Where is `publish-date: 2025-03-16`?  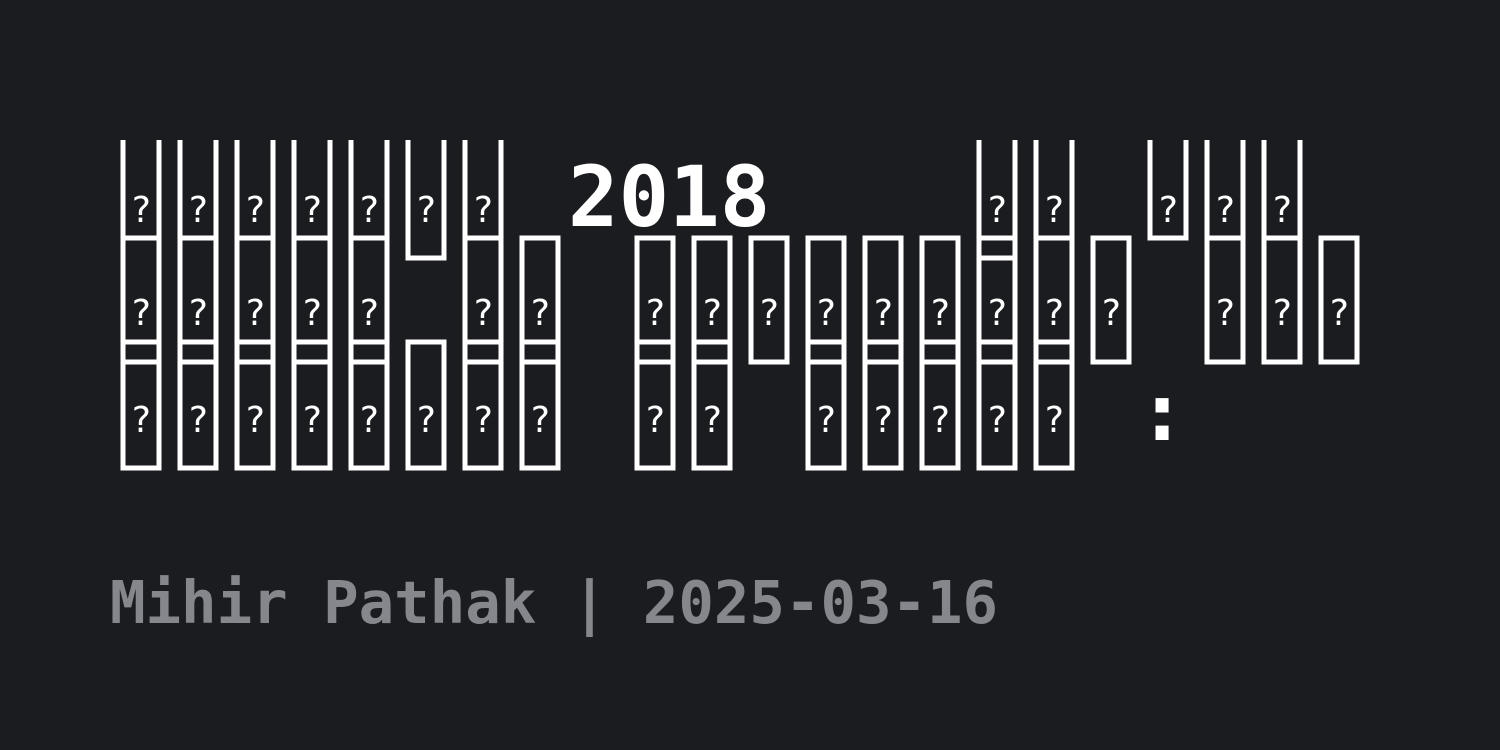
publish-date: 2025-03-16 is located at coordinates (820, 602).